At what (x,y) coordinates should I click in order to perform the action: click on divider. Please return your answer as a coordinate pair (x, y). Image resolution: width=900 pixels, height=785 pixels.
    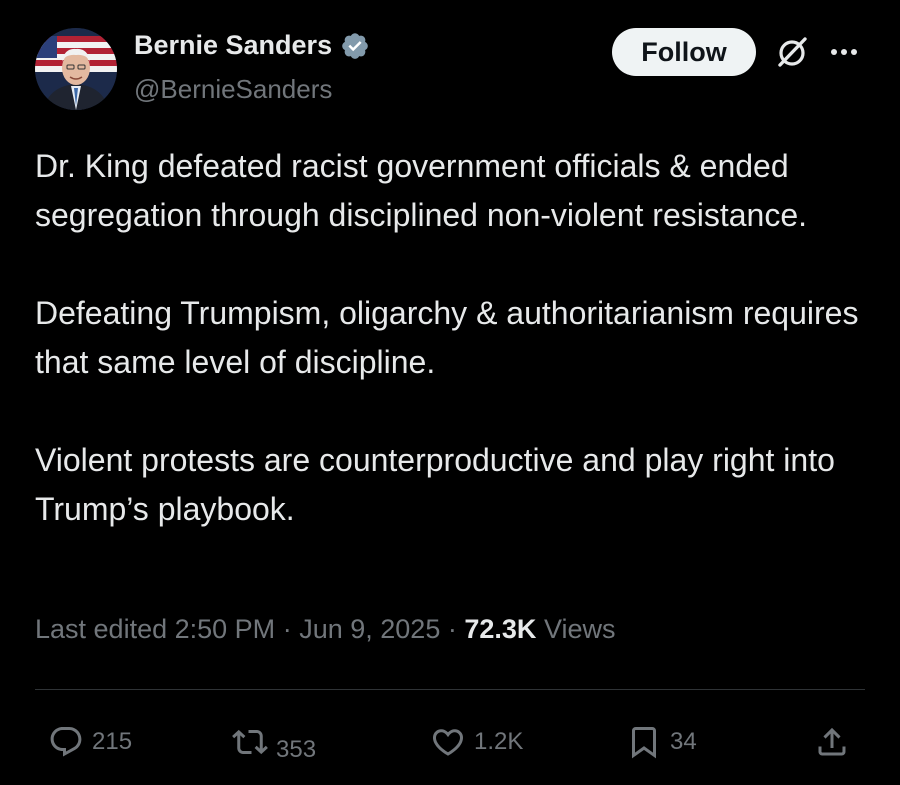
    Looking at the image, I should click on (450, 689).